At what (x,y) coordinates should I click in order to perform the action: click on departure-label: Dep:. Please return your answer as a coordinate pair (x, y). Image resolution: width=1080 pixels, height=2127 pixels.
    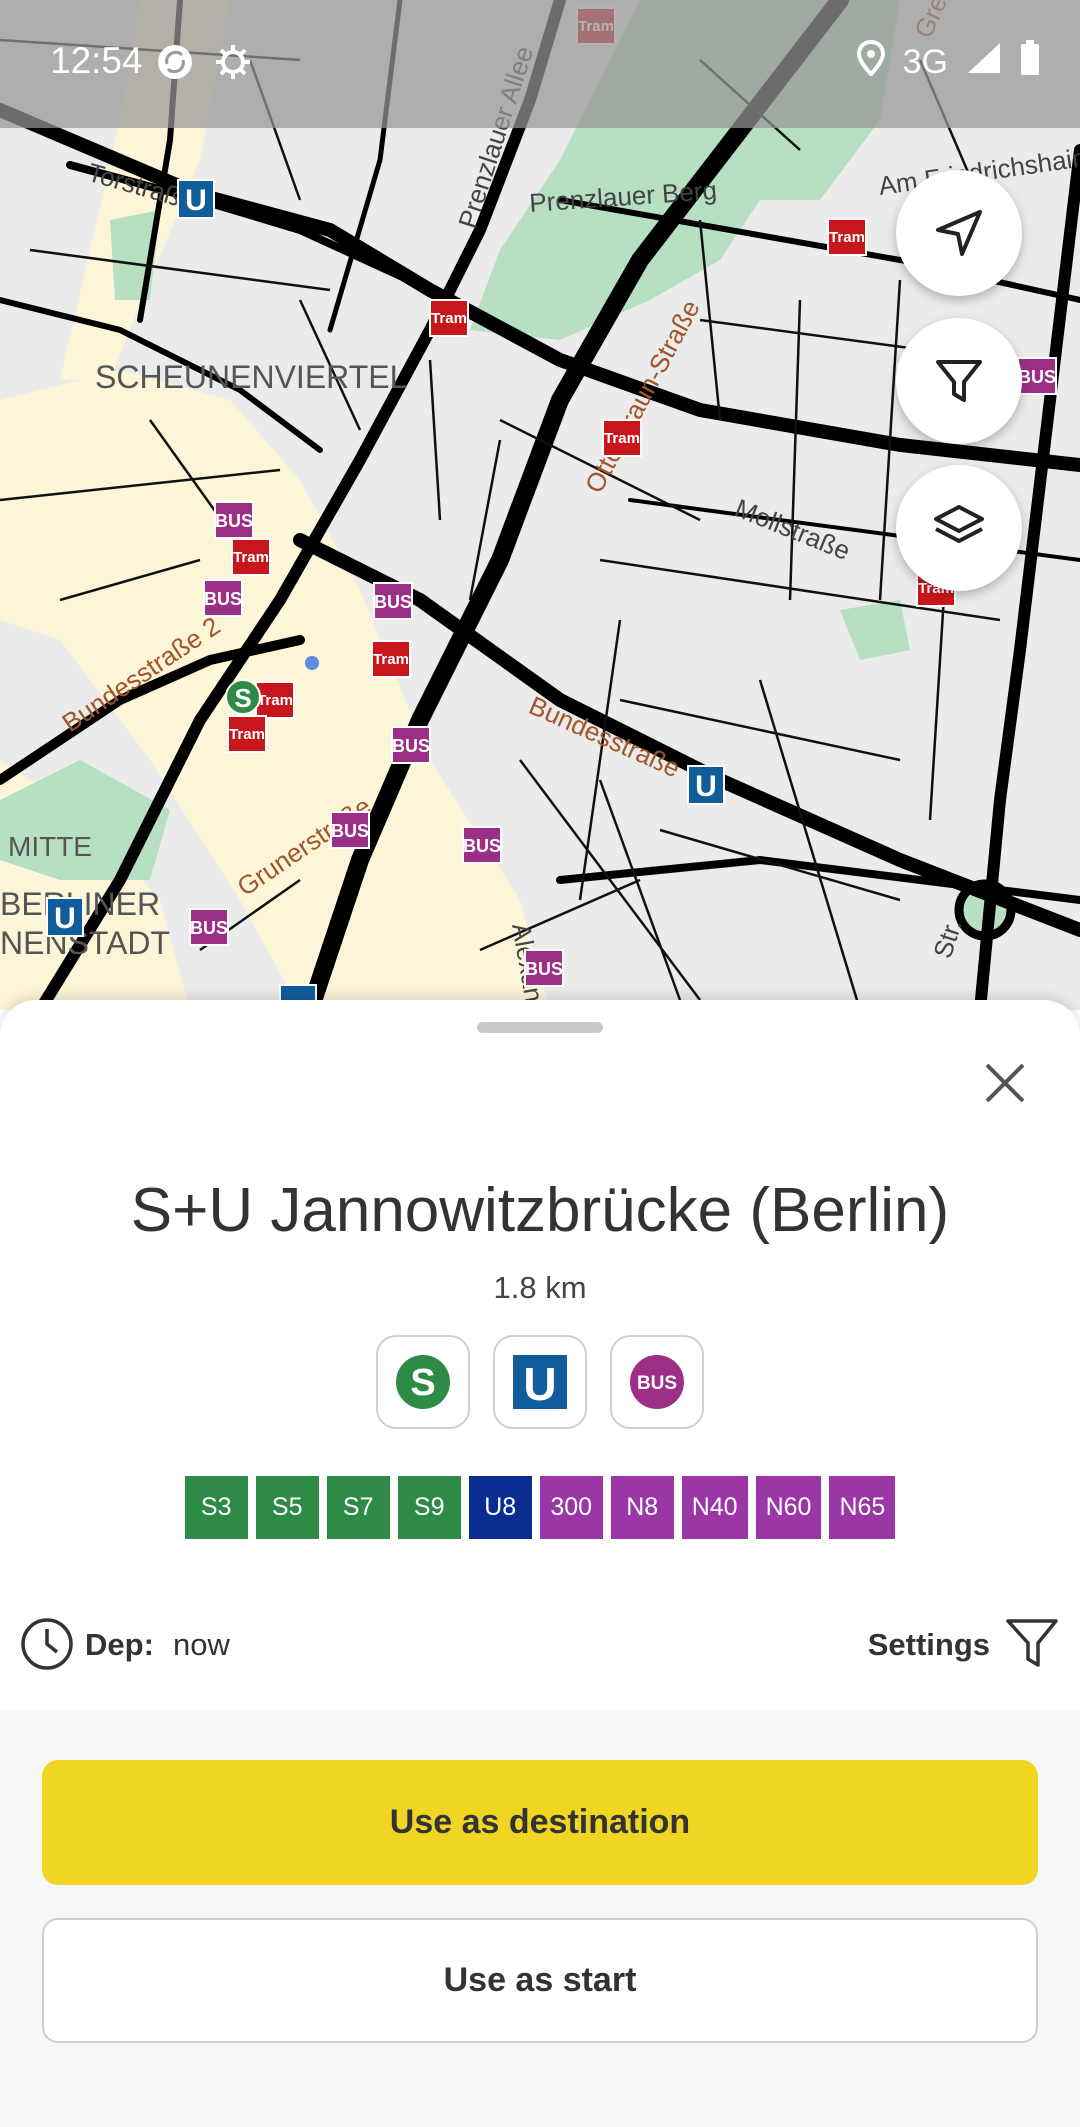
    Looking at the image, I should click on (119, 1644).